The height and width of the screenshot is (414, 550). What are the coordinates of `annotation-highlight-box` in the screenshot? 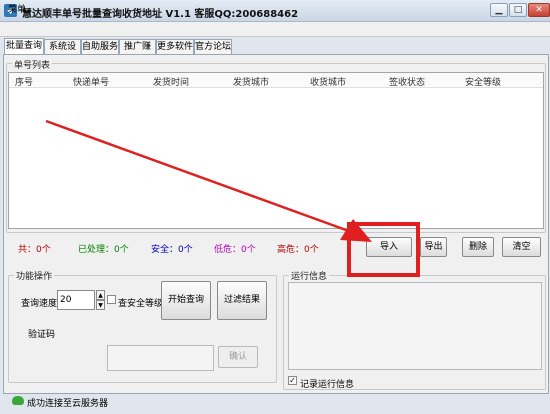 It's located at (383, 249).